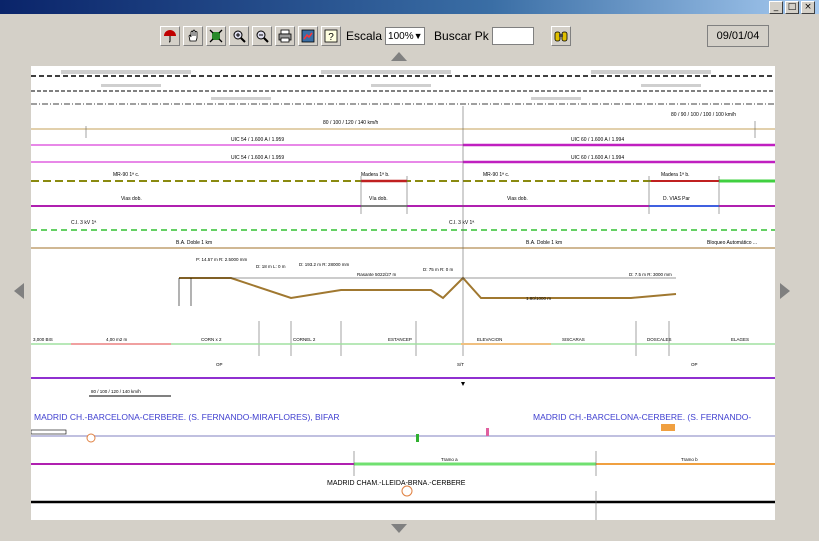 Image resolution: width=819 pixels, height=541 pixels. Describe the element at coordinates (351, 123) in the screenshot. I see `speed-top-label: 80 / 100 / 120 / 140 km/h` at that location.